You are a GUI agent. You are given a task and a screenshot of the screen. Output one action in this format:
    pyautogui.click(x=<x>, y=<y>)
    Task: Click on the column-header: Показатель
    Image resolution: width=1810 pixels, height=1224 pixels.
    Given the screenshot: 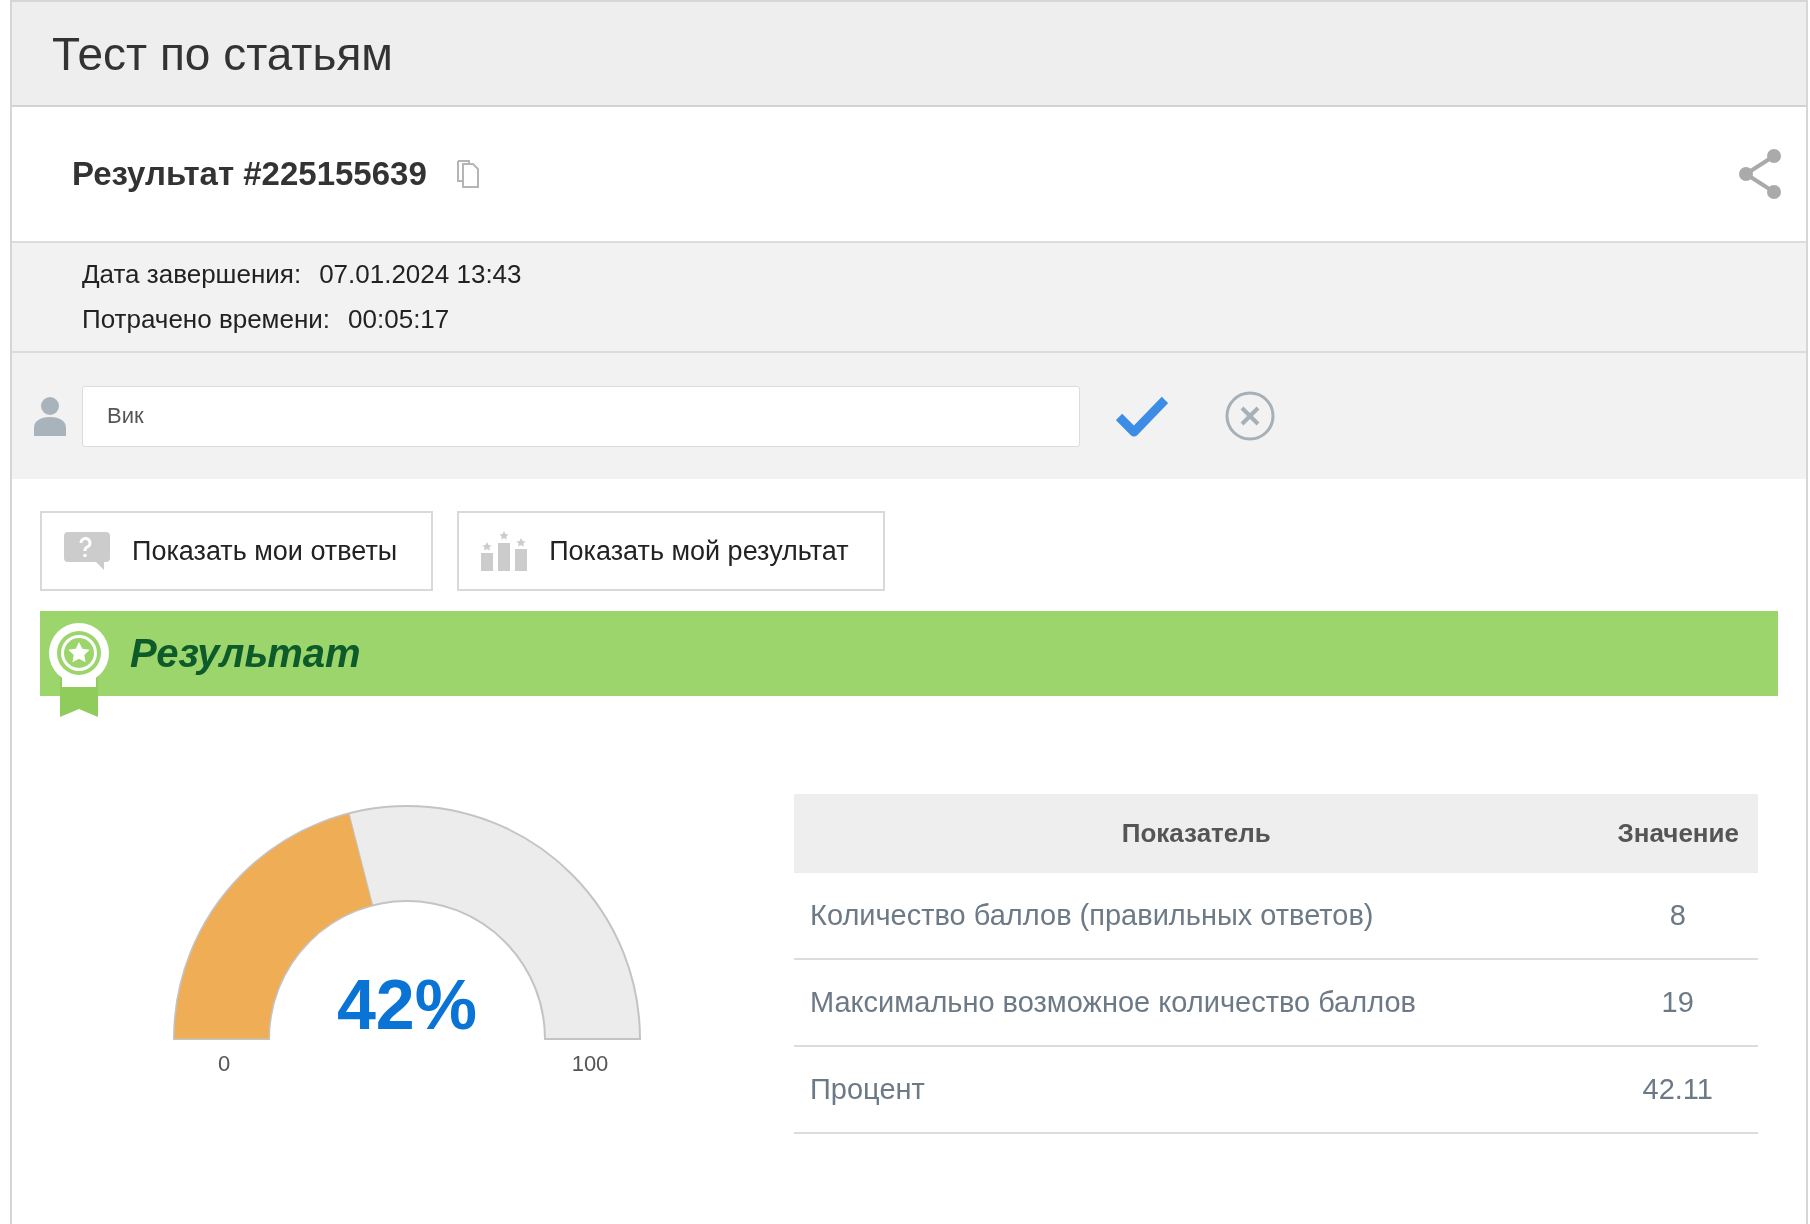 What is the action you would take?
    pyautogui.click(x=1196, y=833)
    